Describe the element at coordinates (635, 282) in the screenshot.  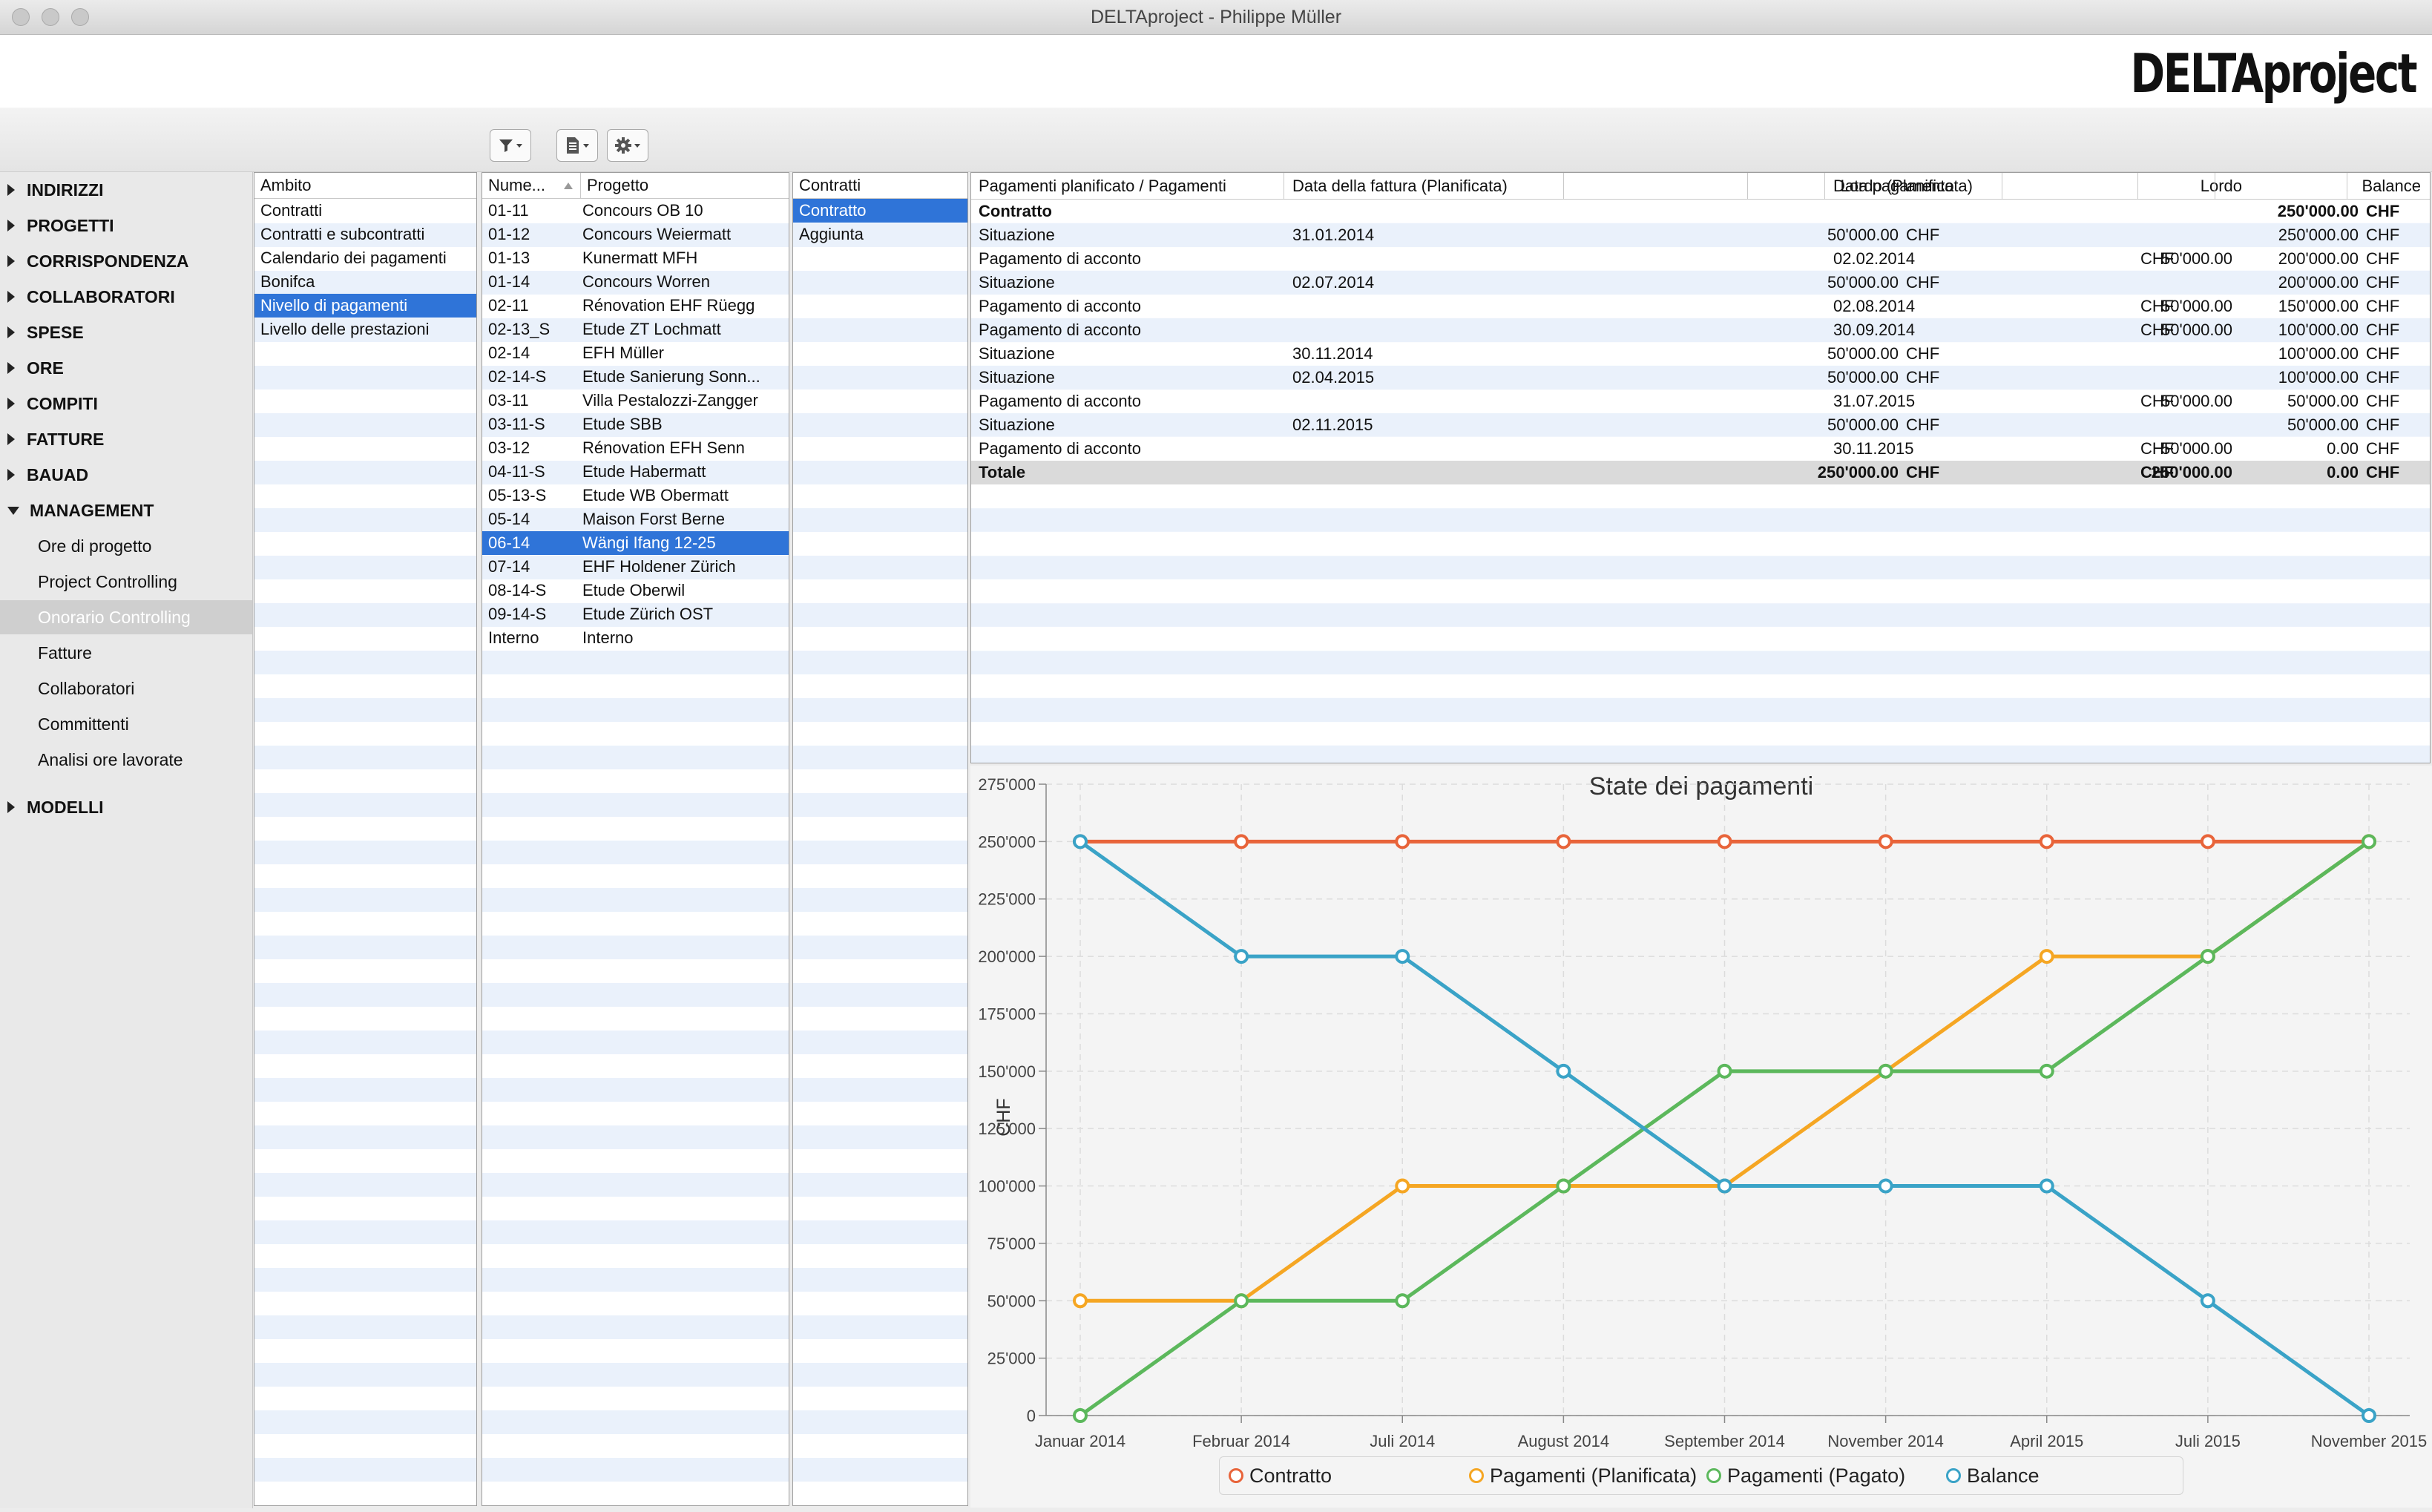
I see `project-row: 01-14 Concours Worren` at that location.